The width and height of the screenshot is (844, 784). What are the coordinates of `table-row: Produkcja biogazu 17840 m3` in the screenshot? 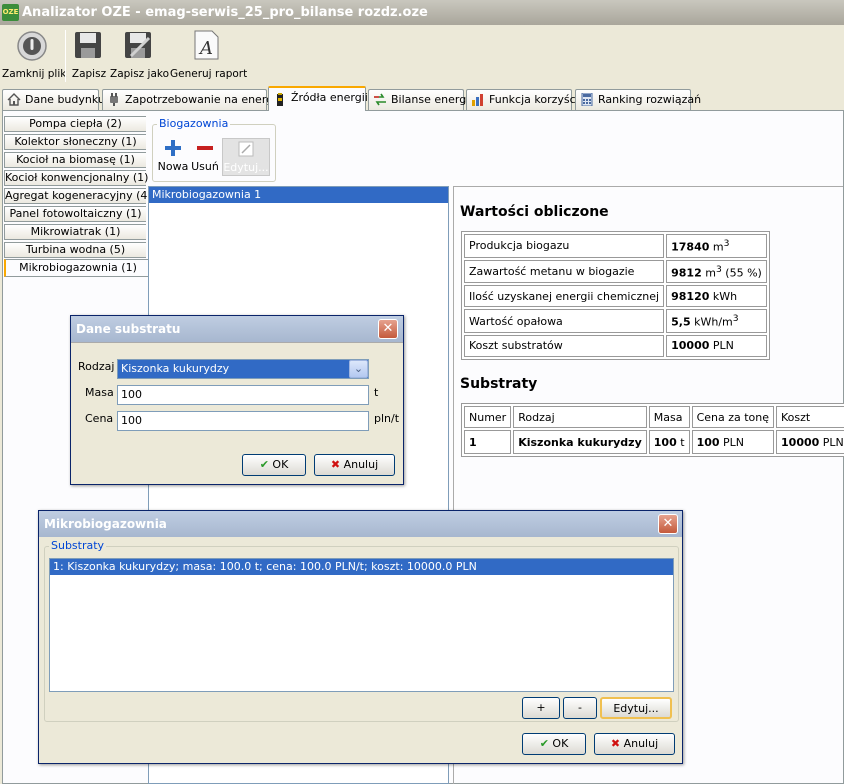 It's located at (615, 246).